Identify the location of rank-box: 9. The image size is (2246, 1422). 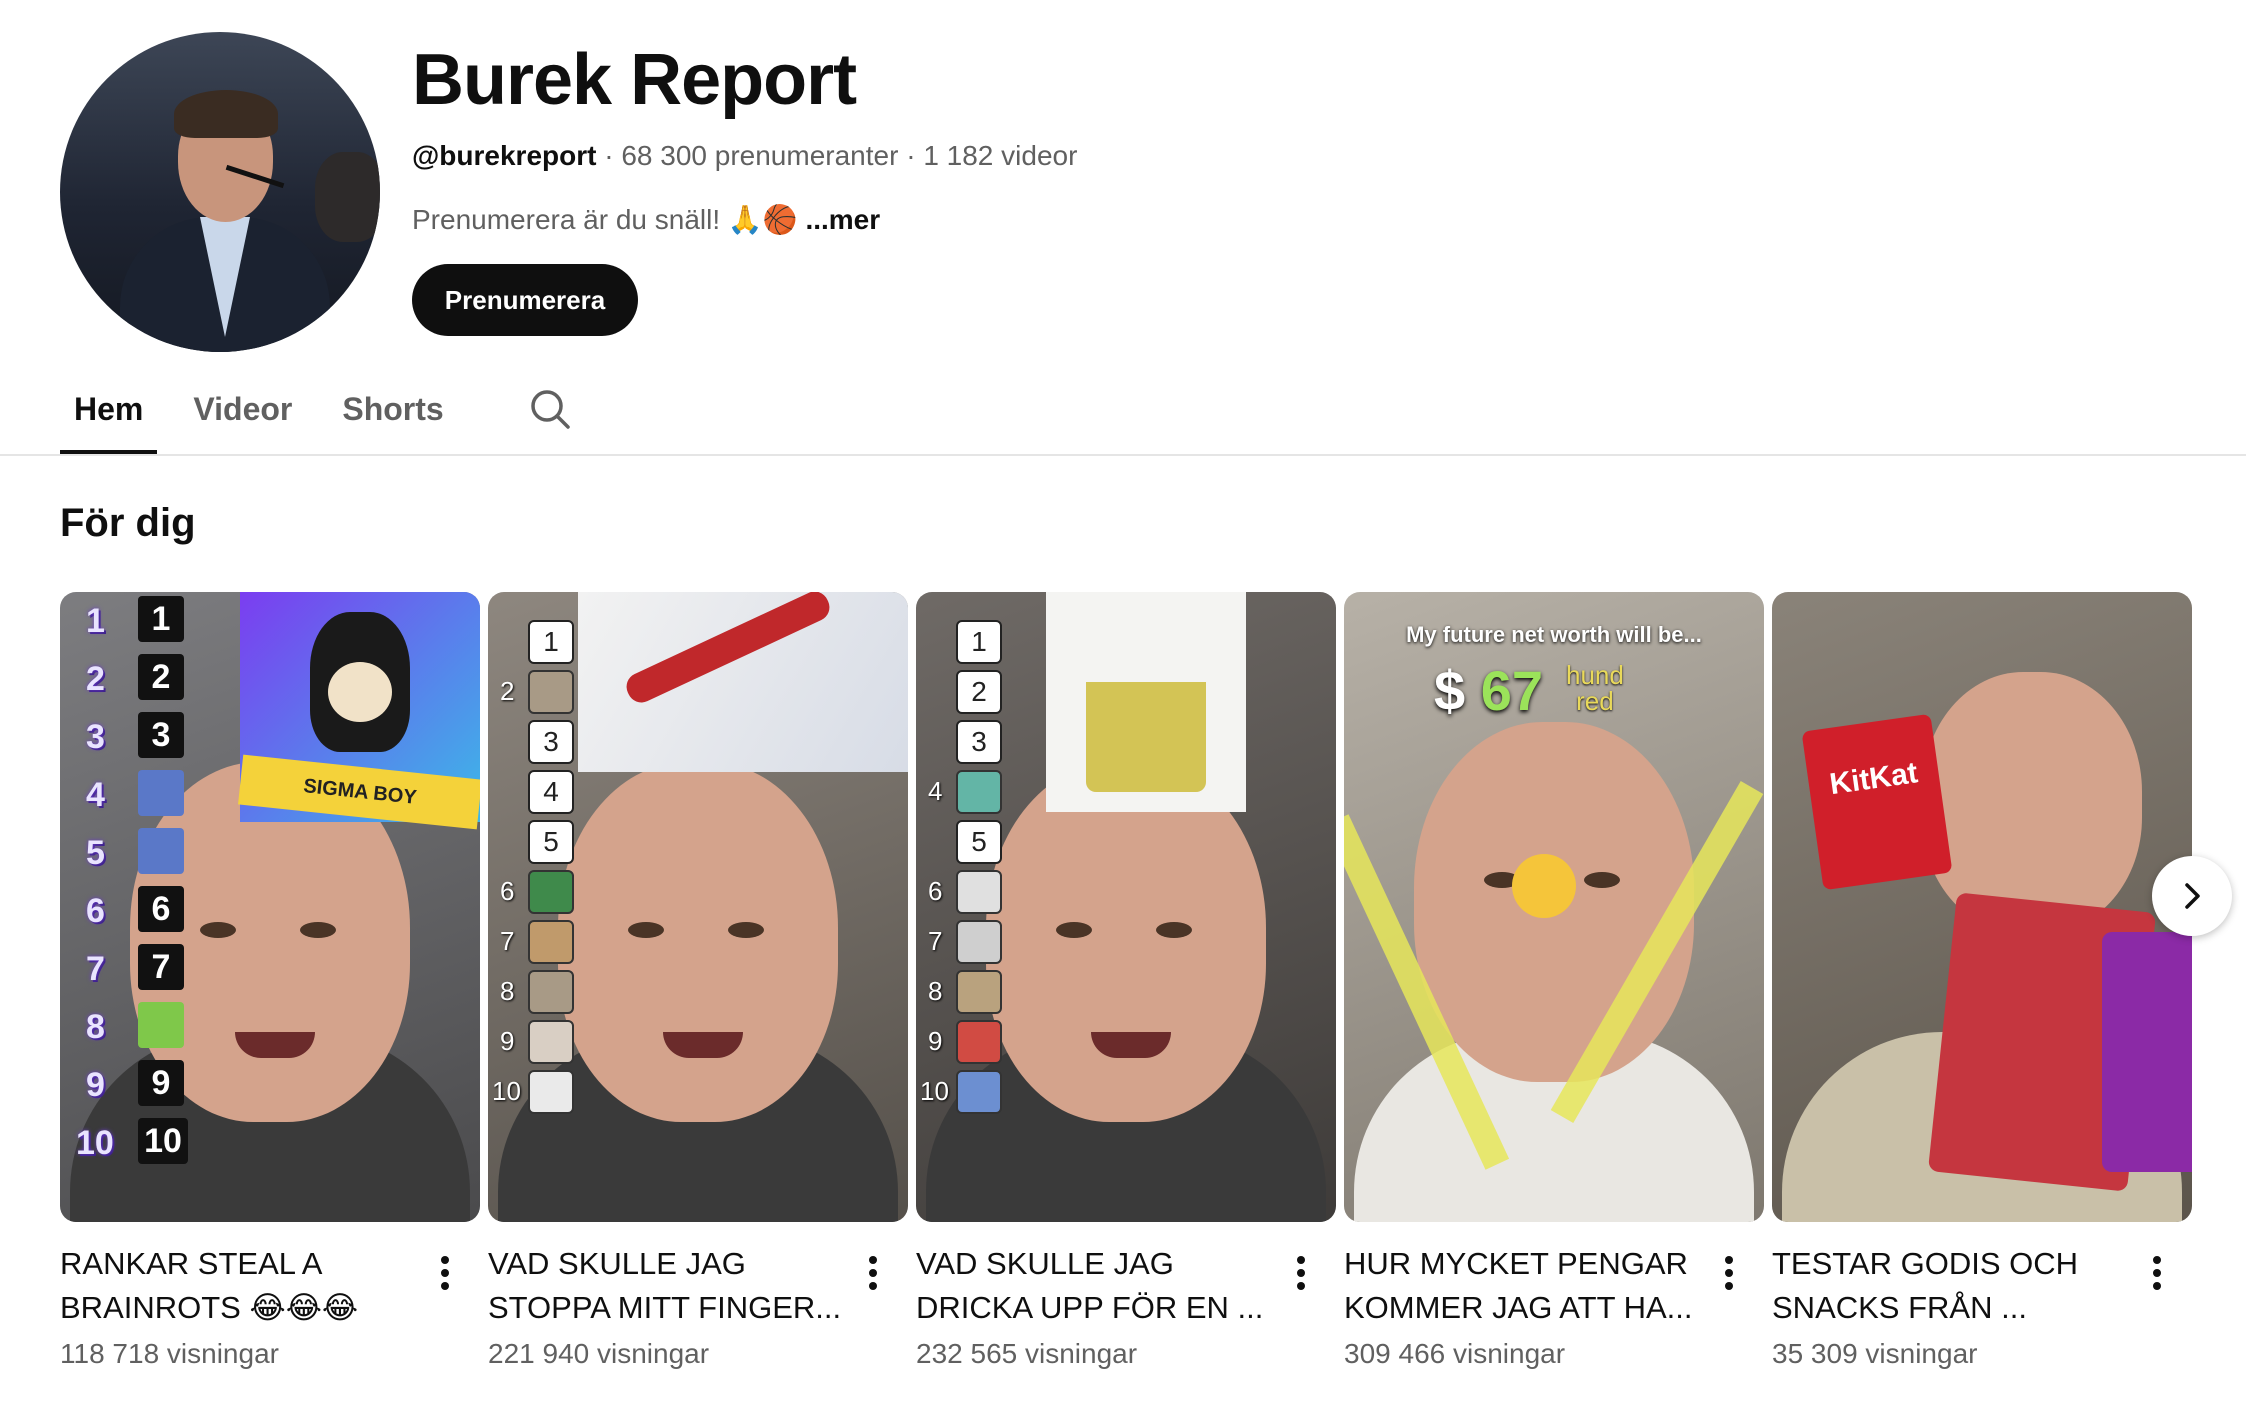
(161, 1083).